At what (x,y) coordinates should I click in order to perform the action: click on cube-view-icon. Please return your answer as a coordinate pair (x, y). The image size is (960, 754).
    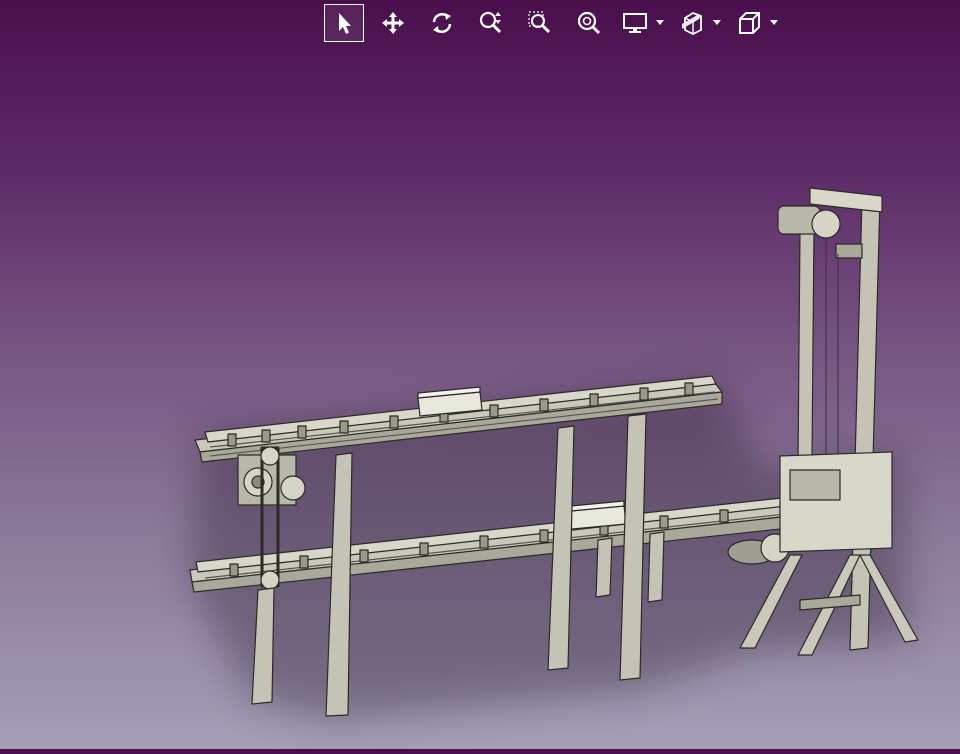
    Looking at the image, I should click on (749, 23).